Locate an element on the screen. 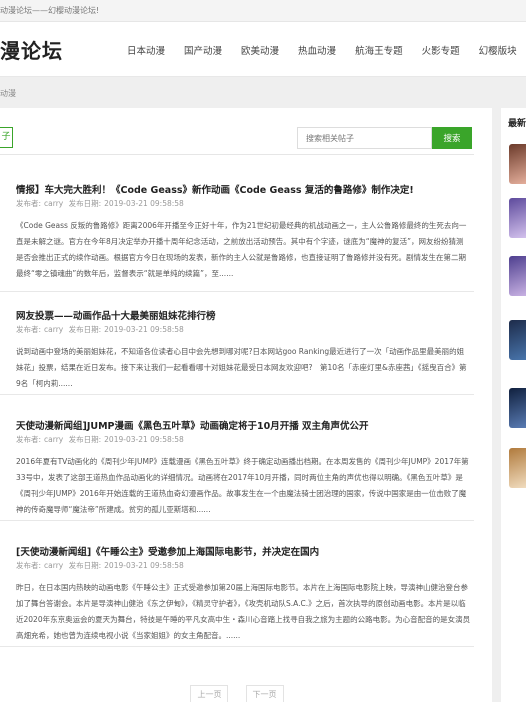  main-nav: 日本动漫 国产动漫 欧美动漫 热血动漫 航海王专题 火影专题 幻樱版块 is located at coordinates (326, 50).